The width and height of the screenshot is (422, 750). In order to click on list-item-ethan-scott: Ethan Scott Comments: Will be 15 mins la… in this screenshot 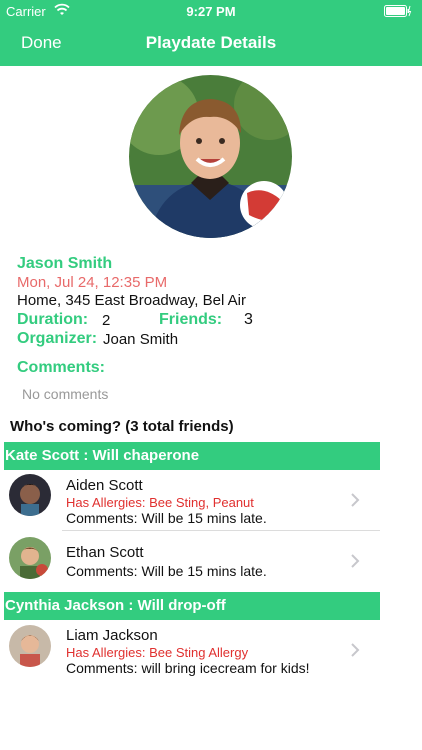, I will do `click(190, 560)`.